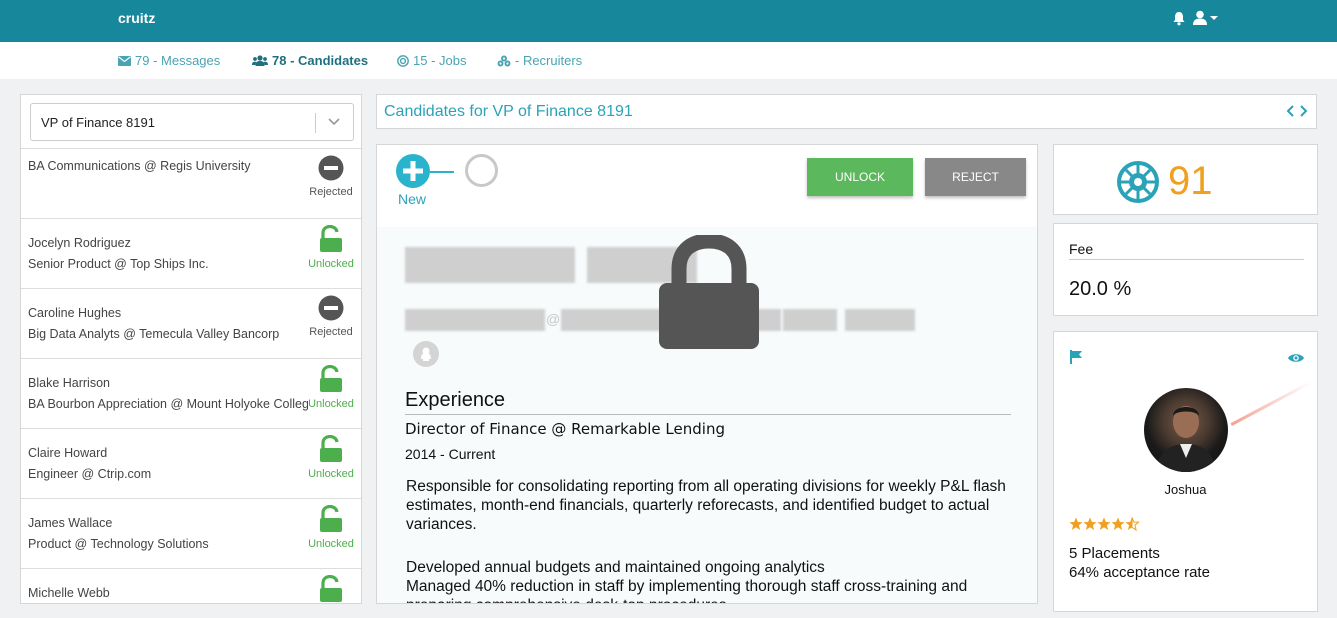  I want to click on nav-jobs: 15 - Jobs, so click(431, 60).